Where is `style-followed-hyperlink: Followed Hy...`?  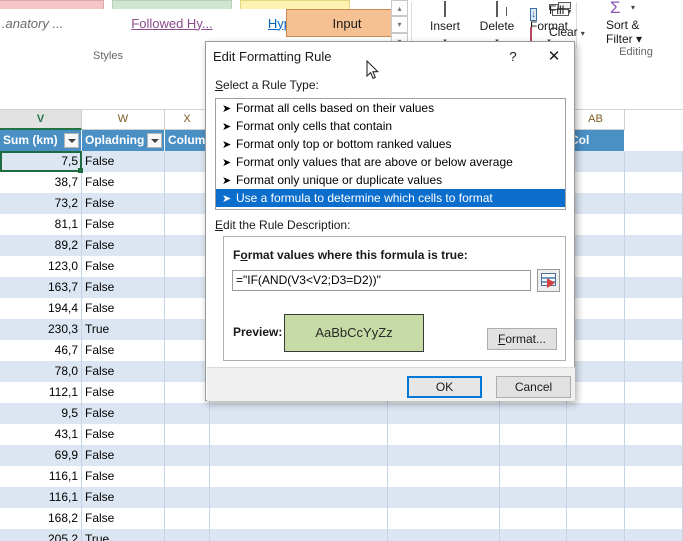
style-followed-hyperlink: Followed Hy... is located at coordinates (172, 23).